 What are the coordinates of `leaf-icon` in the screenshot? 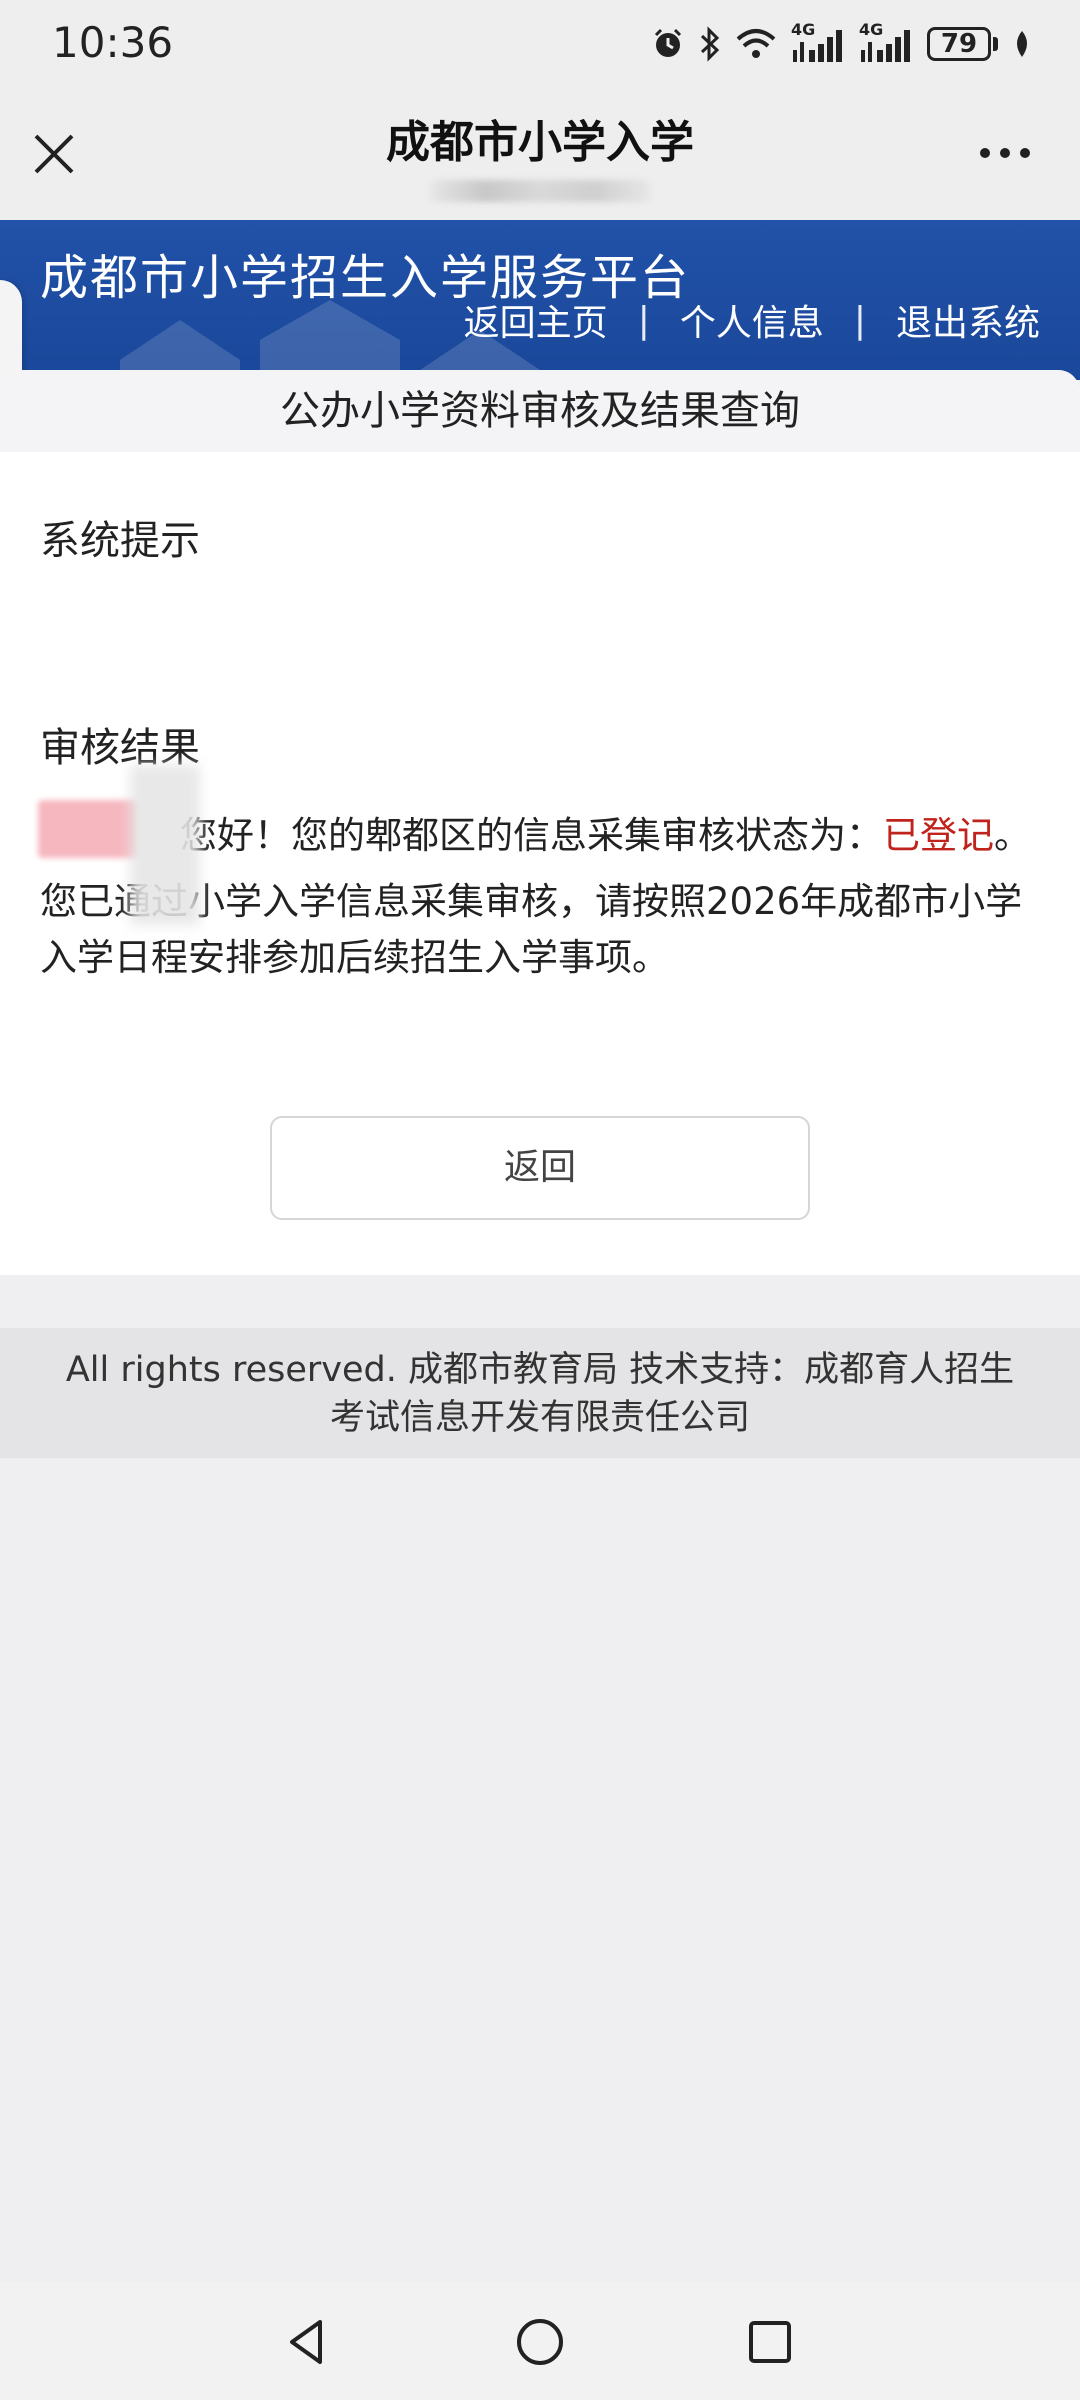 It's located at (1022, 44).